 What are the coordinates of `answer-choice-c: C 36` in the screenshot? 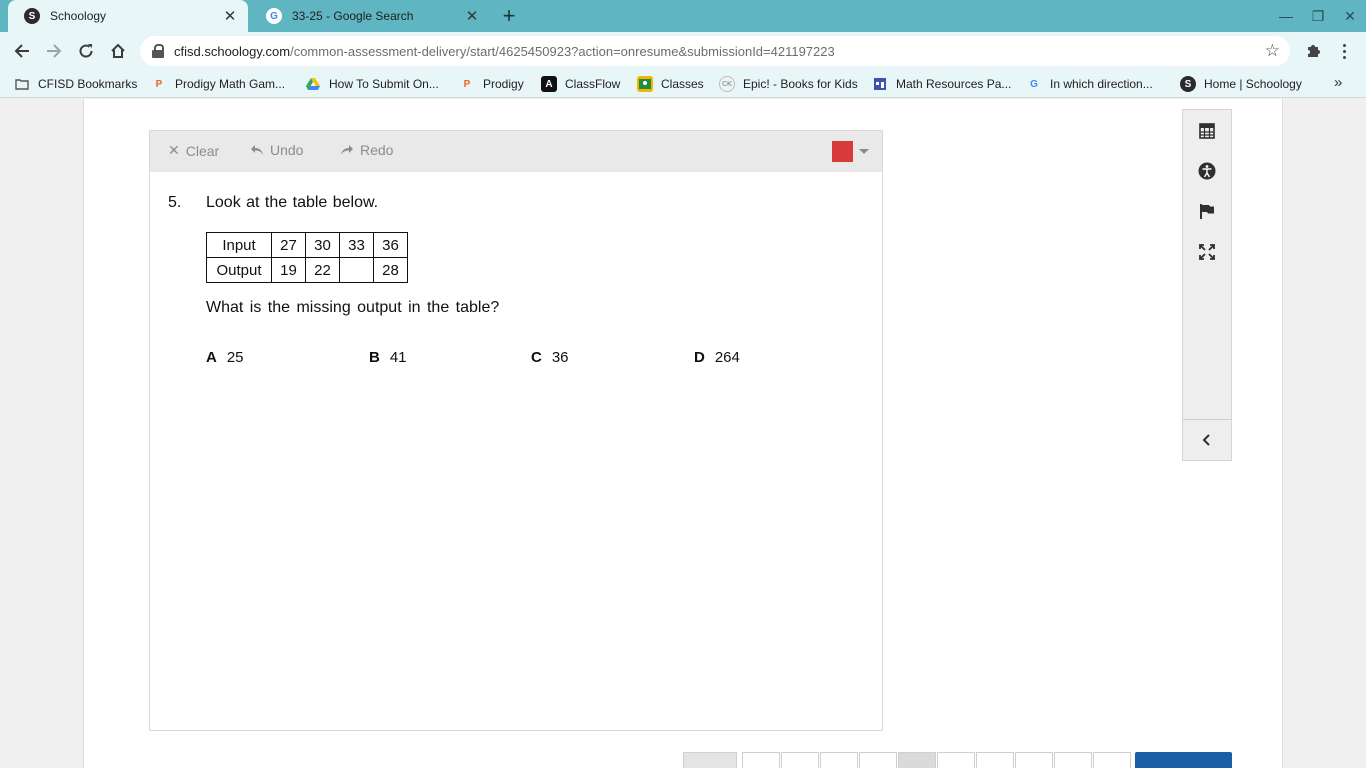 It's located at (550, 357).